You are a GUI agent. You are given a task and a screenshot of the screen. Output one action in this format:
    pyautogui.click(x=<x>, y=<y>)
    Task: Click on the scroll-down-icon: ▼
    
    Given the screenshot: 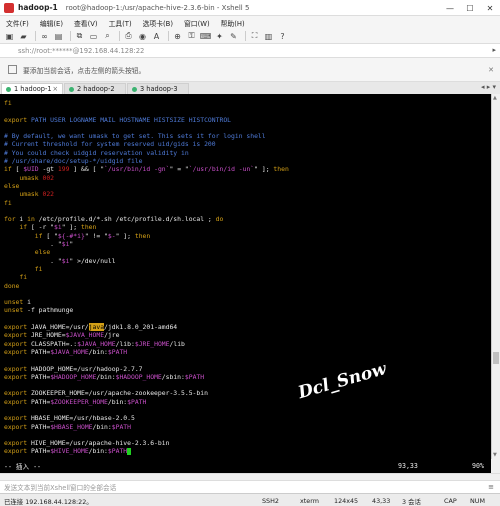 What is the action you would take?
    pyautogui.click(x=495, y=455)
    